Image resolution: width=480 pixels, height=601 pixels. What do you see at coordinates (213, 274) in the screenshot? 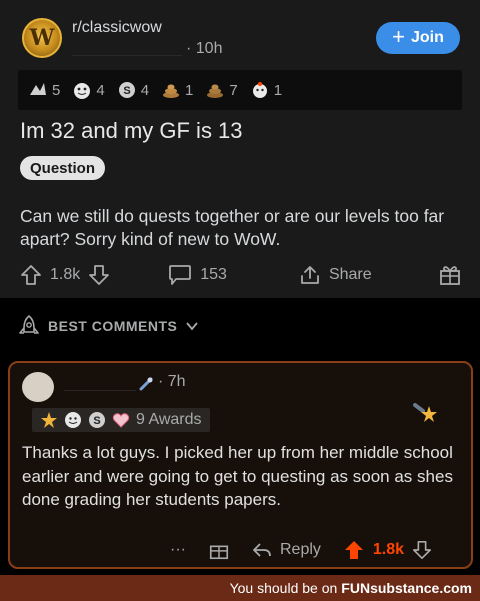
I see `comment-count: 153` at bounding box center [213, 274].